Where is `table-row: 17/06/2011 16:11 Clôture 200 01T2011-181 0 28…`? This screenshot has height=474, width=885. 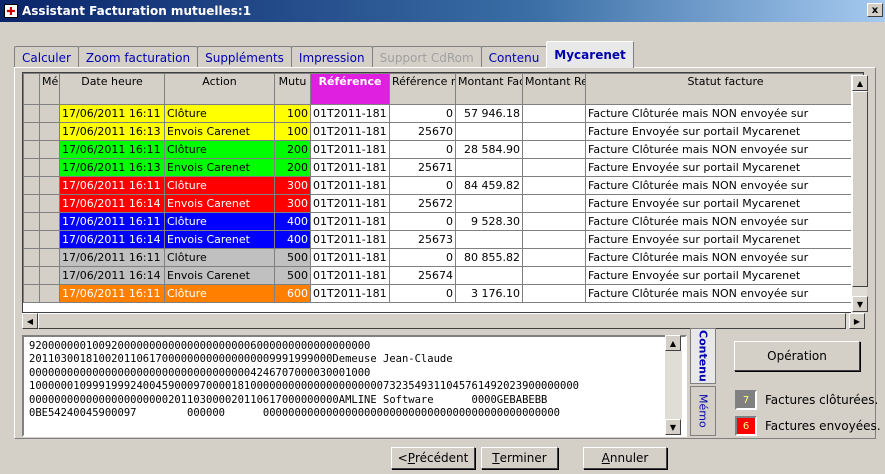
table-row: 17/06/2011 16:11 Clôture 200 01T2011-181 0 28… is located at coordinates (443, 149).